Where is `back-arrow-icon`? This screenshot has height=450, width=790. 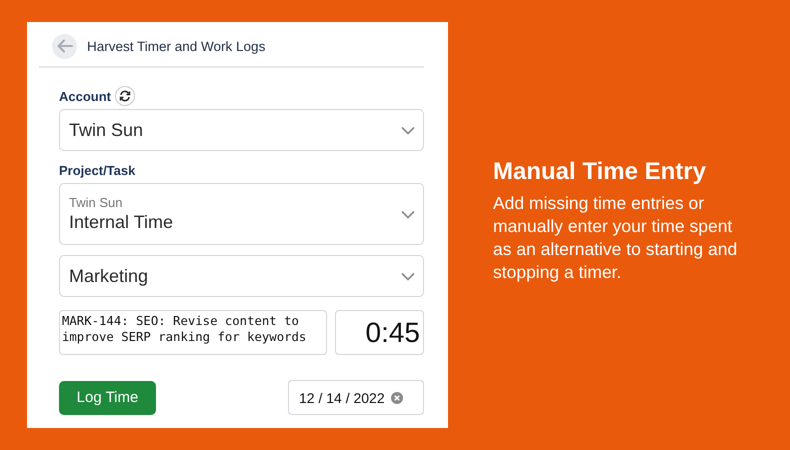
back-arrow-icon is located at coordinates (64, 46).